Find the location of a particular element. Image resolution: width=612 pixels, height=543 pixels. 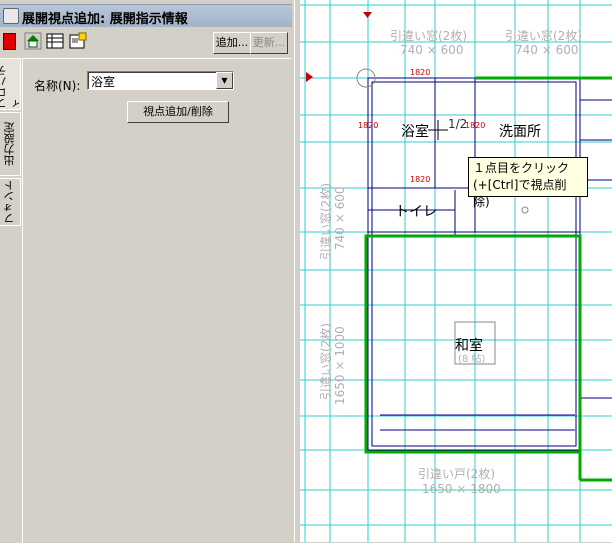

red-stop-icon is located at coordinates (9, 41).